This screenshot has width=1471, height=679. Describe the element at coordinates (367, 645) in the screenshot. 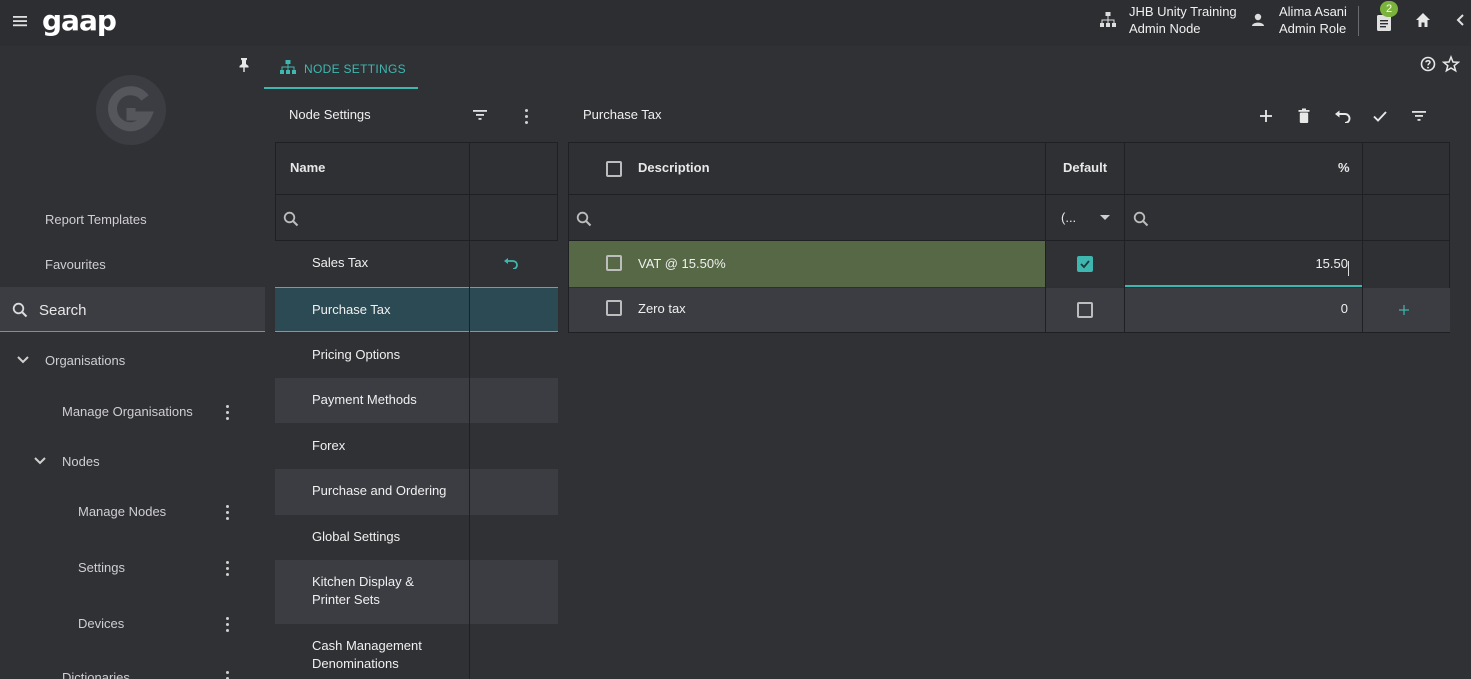

I see `list-item-label: Cash Management` at that location.